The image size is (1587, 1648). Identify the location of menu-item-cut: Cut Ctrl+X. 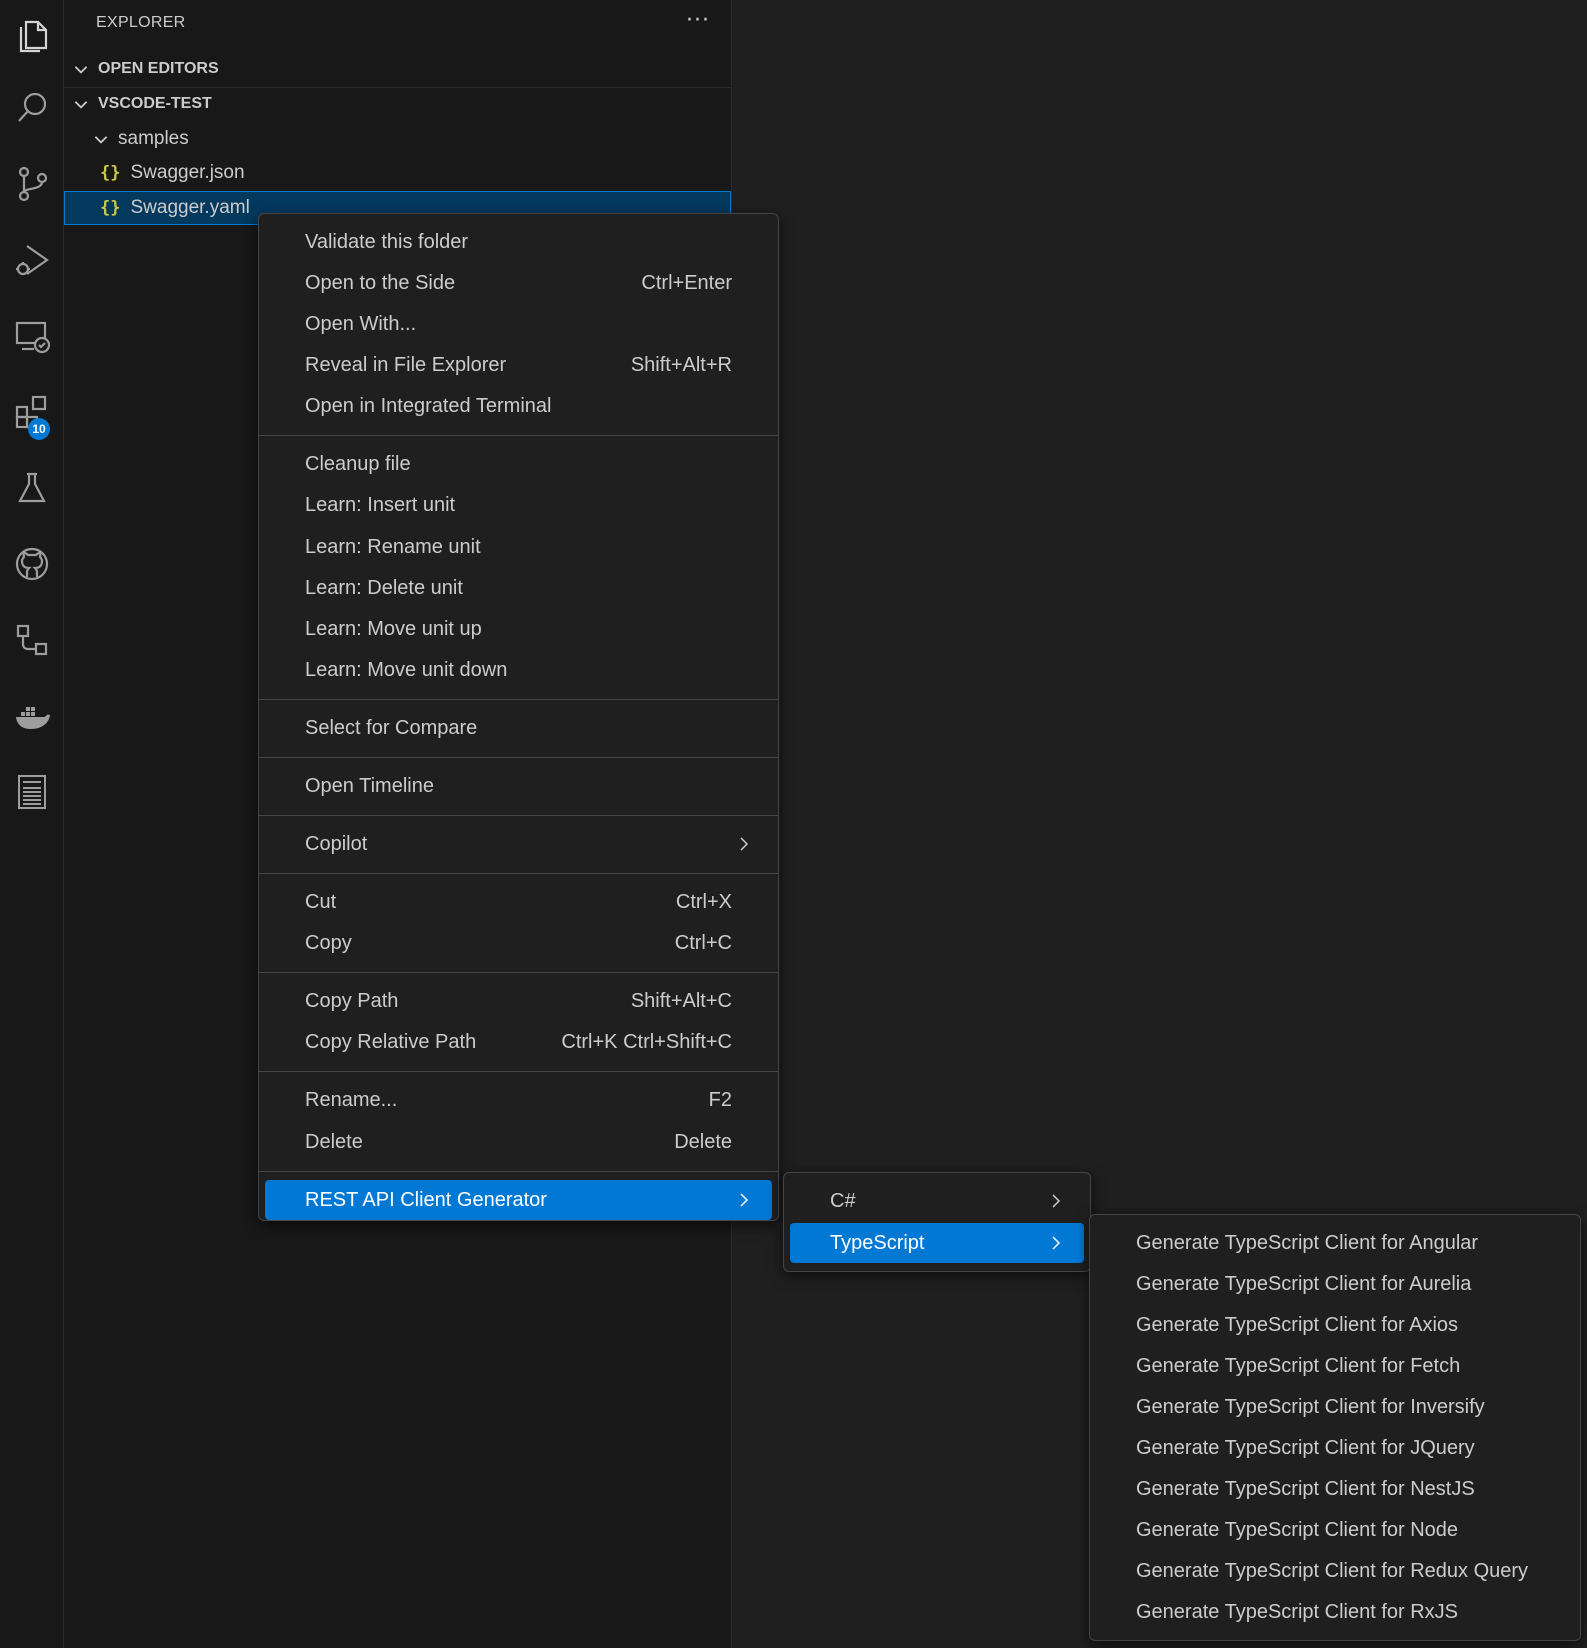
(518, 902).